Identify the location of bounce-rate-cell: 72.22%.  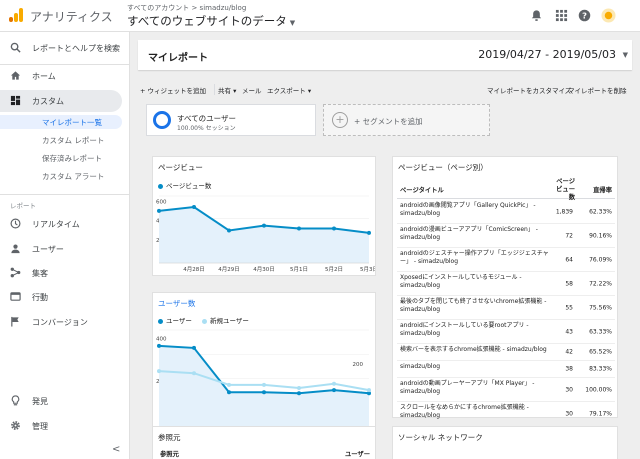
(600, 283).